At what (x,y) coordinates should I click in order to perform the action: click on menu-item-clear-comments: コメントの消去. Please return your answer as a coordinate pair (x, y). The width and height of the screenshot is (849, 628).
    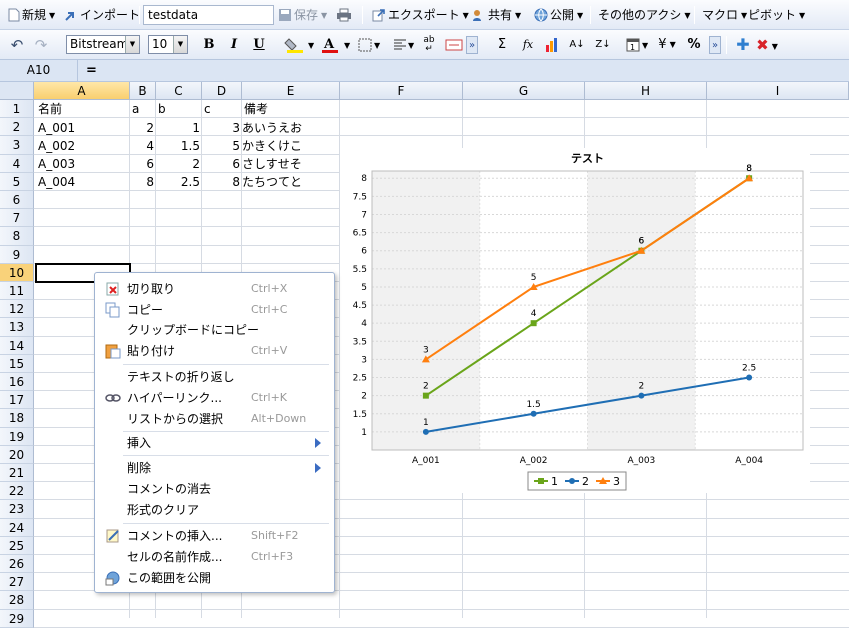
    Looking at the image, I should click on (214, 489).